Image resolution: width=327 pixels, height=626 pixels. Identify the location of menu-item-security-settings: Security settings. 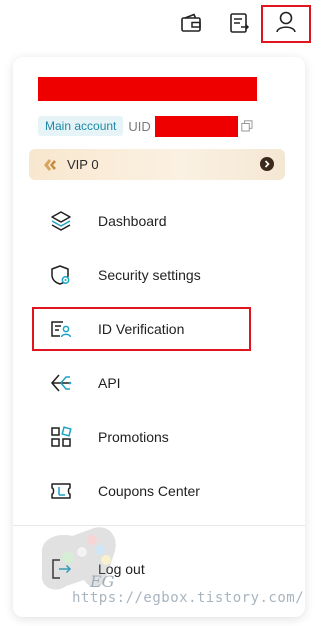
(159, 275).